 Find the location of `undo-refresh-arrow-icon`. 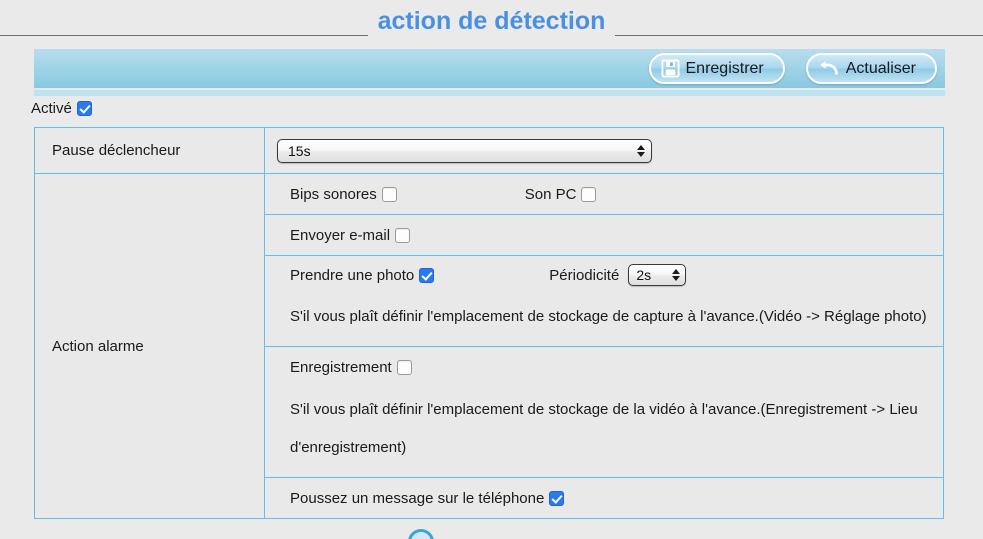

undo-refresh-arrow-icon is located at coordinates (829, 68).